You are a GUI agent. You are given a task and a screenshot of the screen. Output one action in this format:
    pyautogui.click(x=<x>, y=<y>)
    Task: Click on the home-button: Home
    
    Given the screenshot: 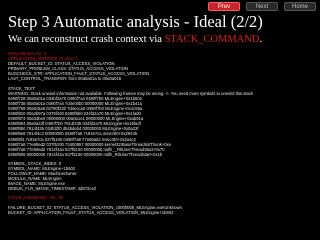 What is the action you would take?
    pyautogui.click(x=300, y=6)
    